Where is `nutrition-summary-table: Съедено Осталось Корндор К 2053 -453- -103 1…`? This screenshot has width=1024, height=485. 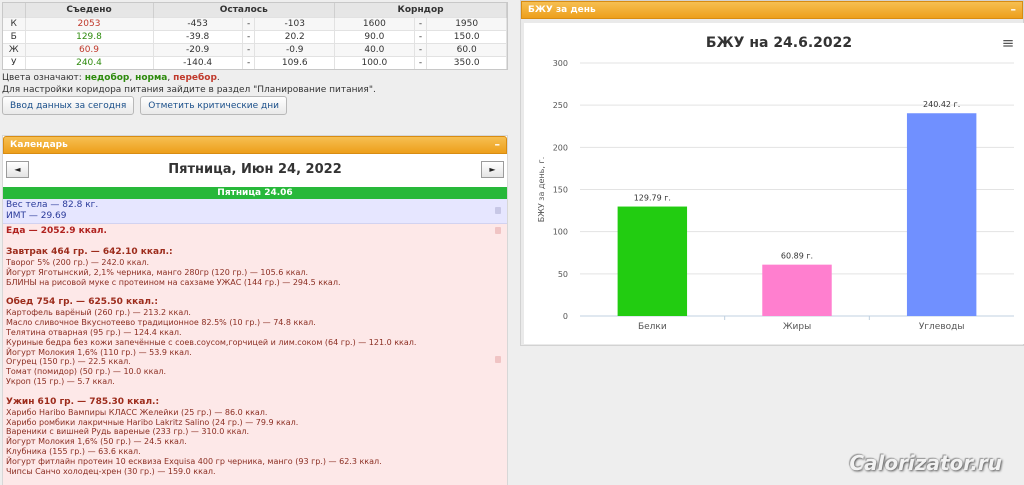 nutrition-summary-table: Съедено Осталось Корндор К 2053 -453- -103 1… is located at coordinates (255, 36).